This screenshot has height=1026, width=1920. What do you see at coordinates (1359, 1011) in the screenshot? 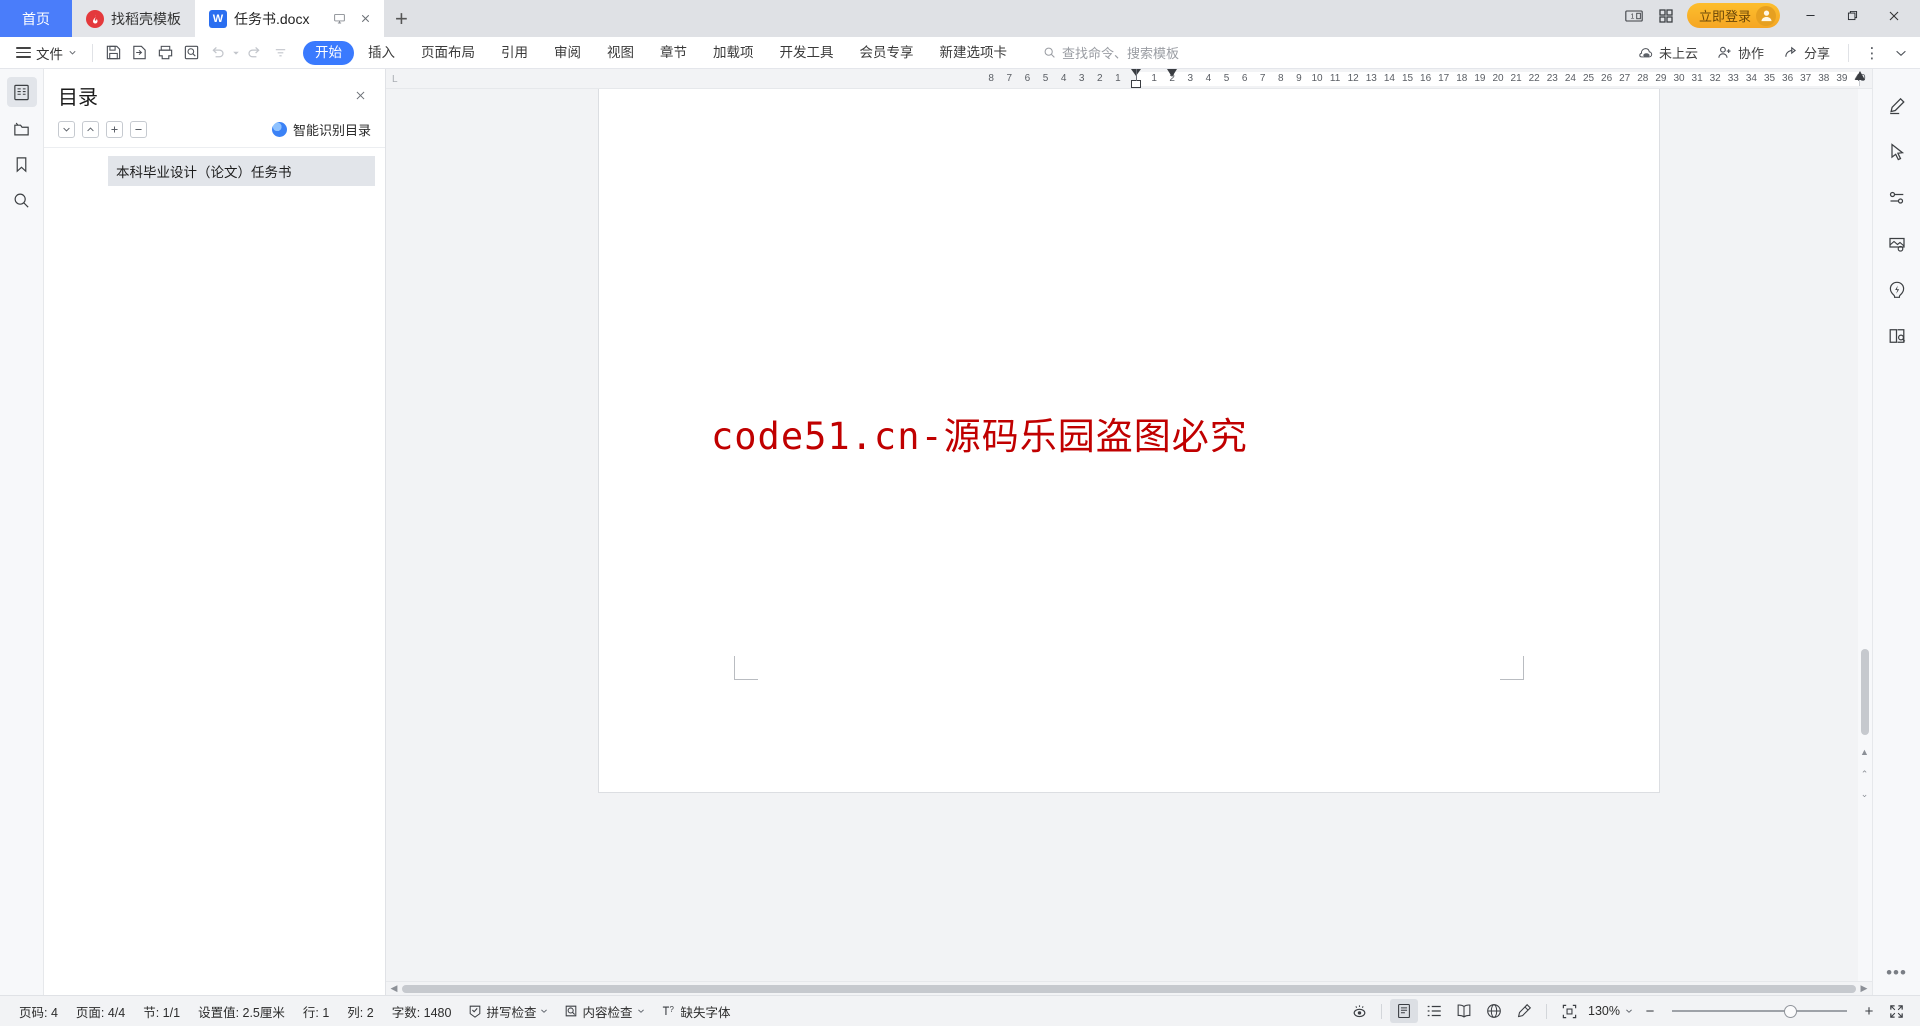
I see `focus-eye-icon` at bounding box center [1359, 1011].